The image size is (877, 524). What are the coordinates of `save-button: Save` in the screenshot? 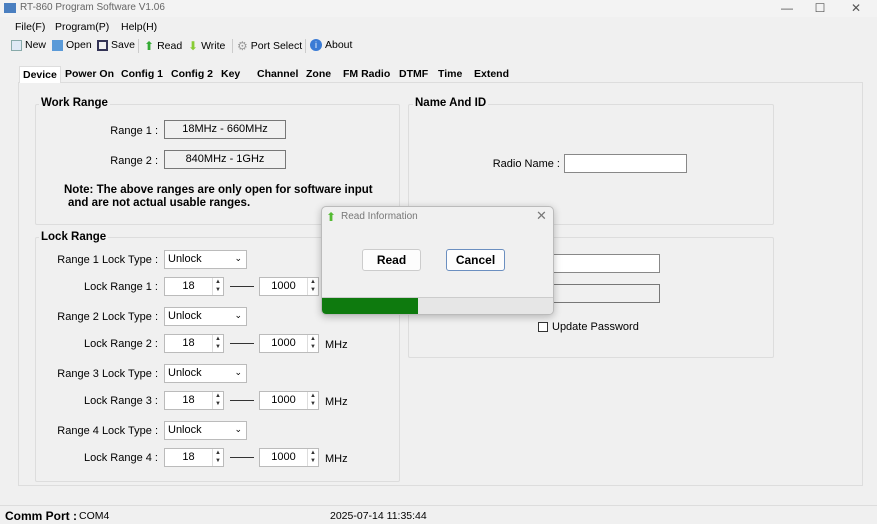 It's located at (116, 45).